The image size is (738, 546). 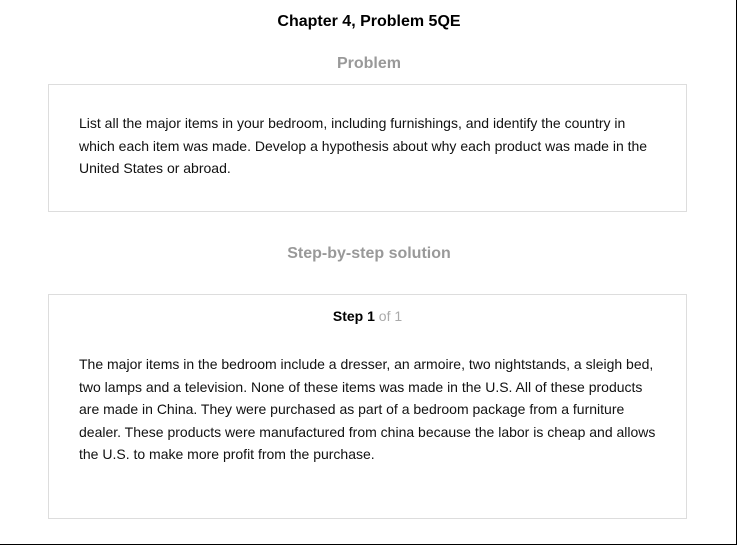 What do you see at coordinates (369, 21) in the screenshot?
I see `chapter-title: Chapter 4, Problem 5QE` at bounding box center [369, 21].